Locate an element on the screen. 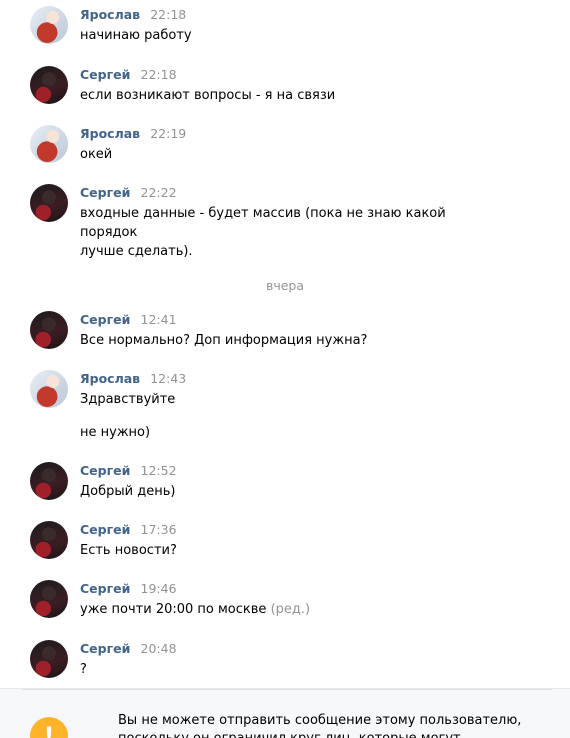 Image resolution: width=570 pixels, height=738 pixels. message-meta: Сергей 12:41 is located at coordinates (128, 320).